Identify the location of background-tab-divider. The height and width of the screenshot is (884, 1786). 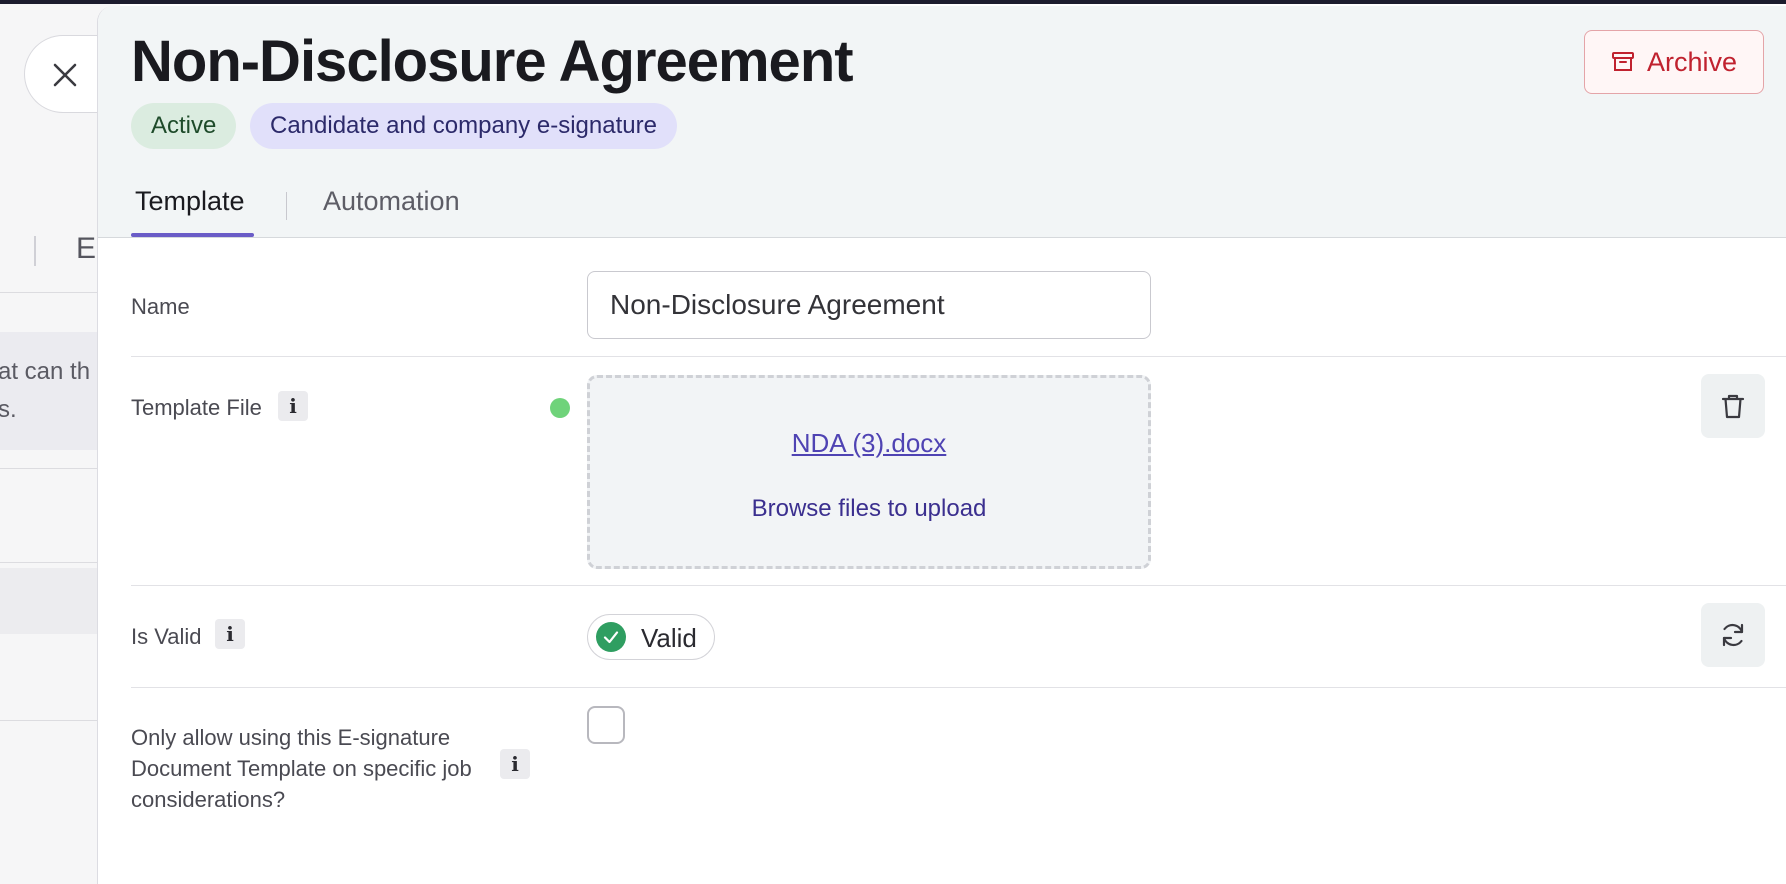
(35, 251).